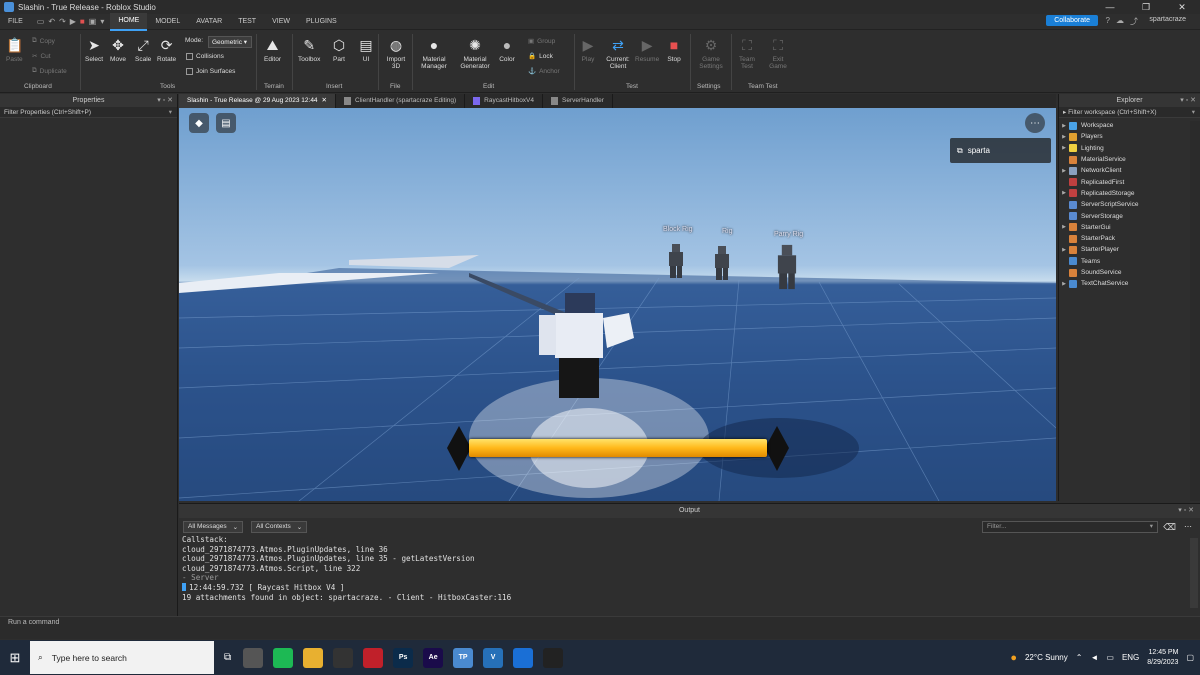 This screenshot has width=1200, height=675. What do you see at coordinates (1129, 136) in the screenshot?
I see `explorer-item: ▶ Players` at bounding box center [1129, 136].